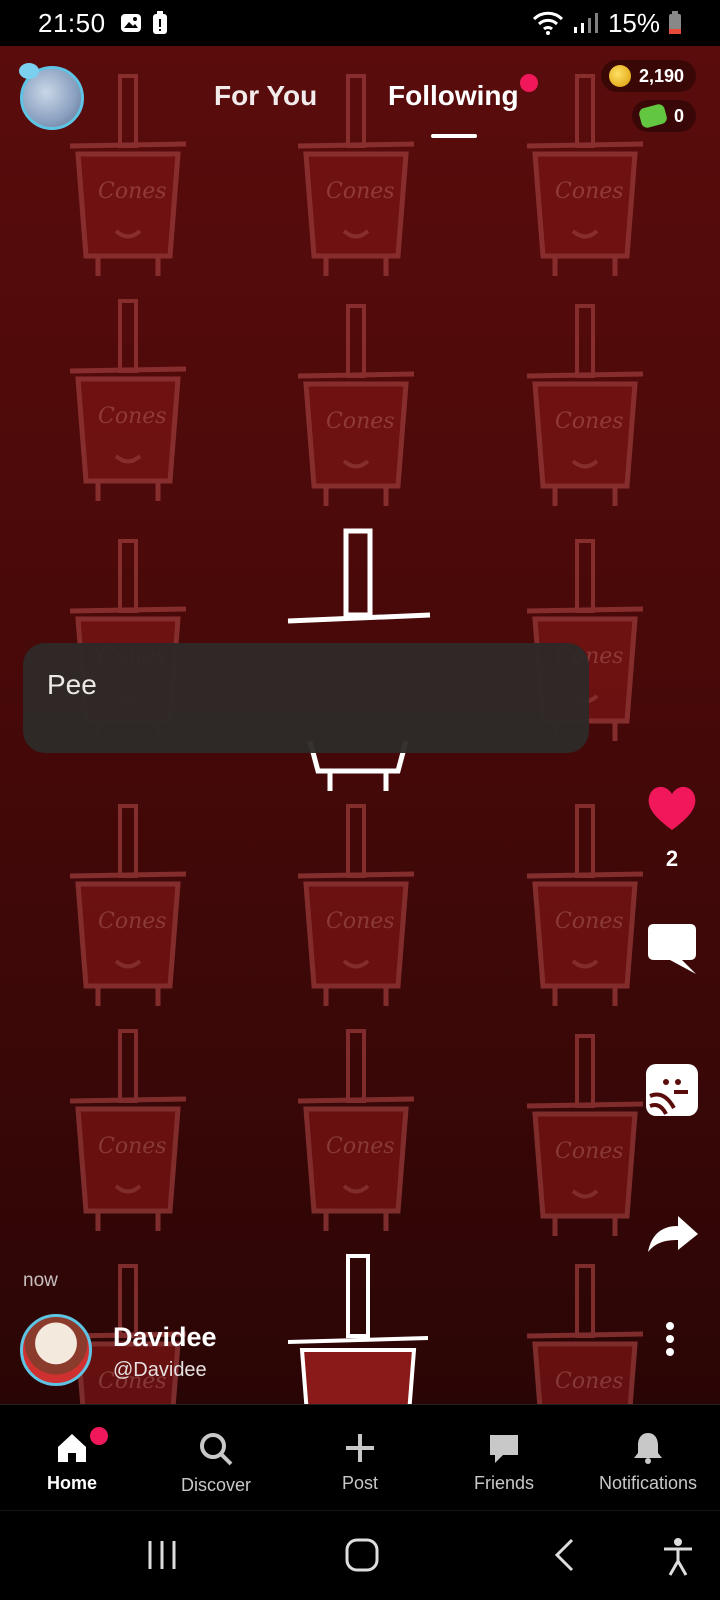 This screenshot has width=720, height=1600. What do you see at coordinates (564, 1555) in the screenshot?
I see `back-icon` at bounding box center [564, 1555].